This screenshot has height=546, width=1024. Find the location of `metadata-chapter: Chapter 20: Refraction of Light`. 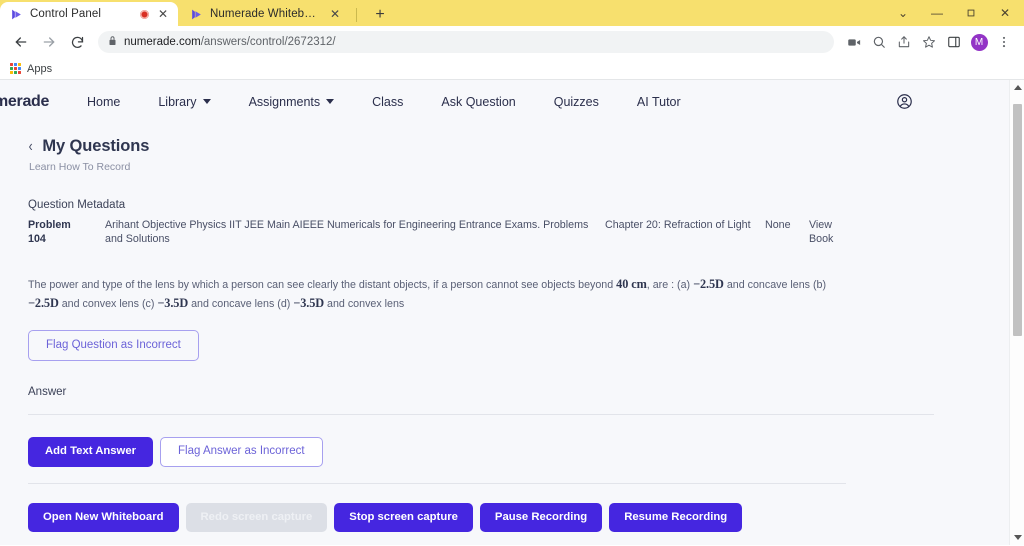

metadata-chapter: Chapter 20: Refraction of Light is located at coordinates (678, 225).